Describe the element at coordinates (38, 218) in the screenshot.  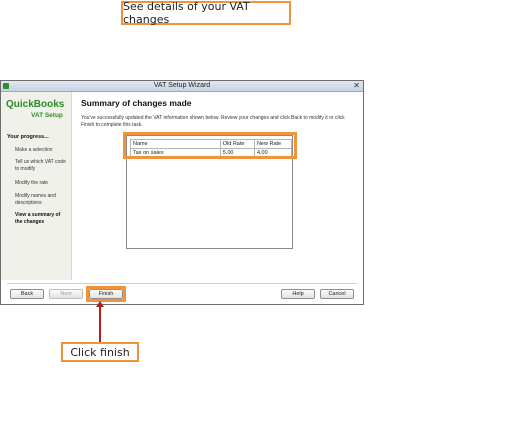
I see `step-view-summary: View a summary of the changes` at that location.